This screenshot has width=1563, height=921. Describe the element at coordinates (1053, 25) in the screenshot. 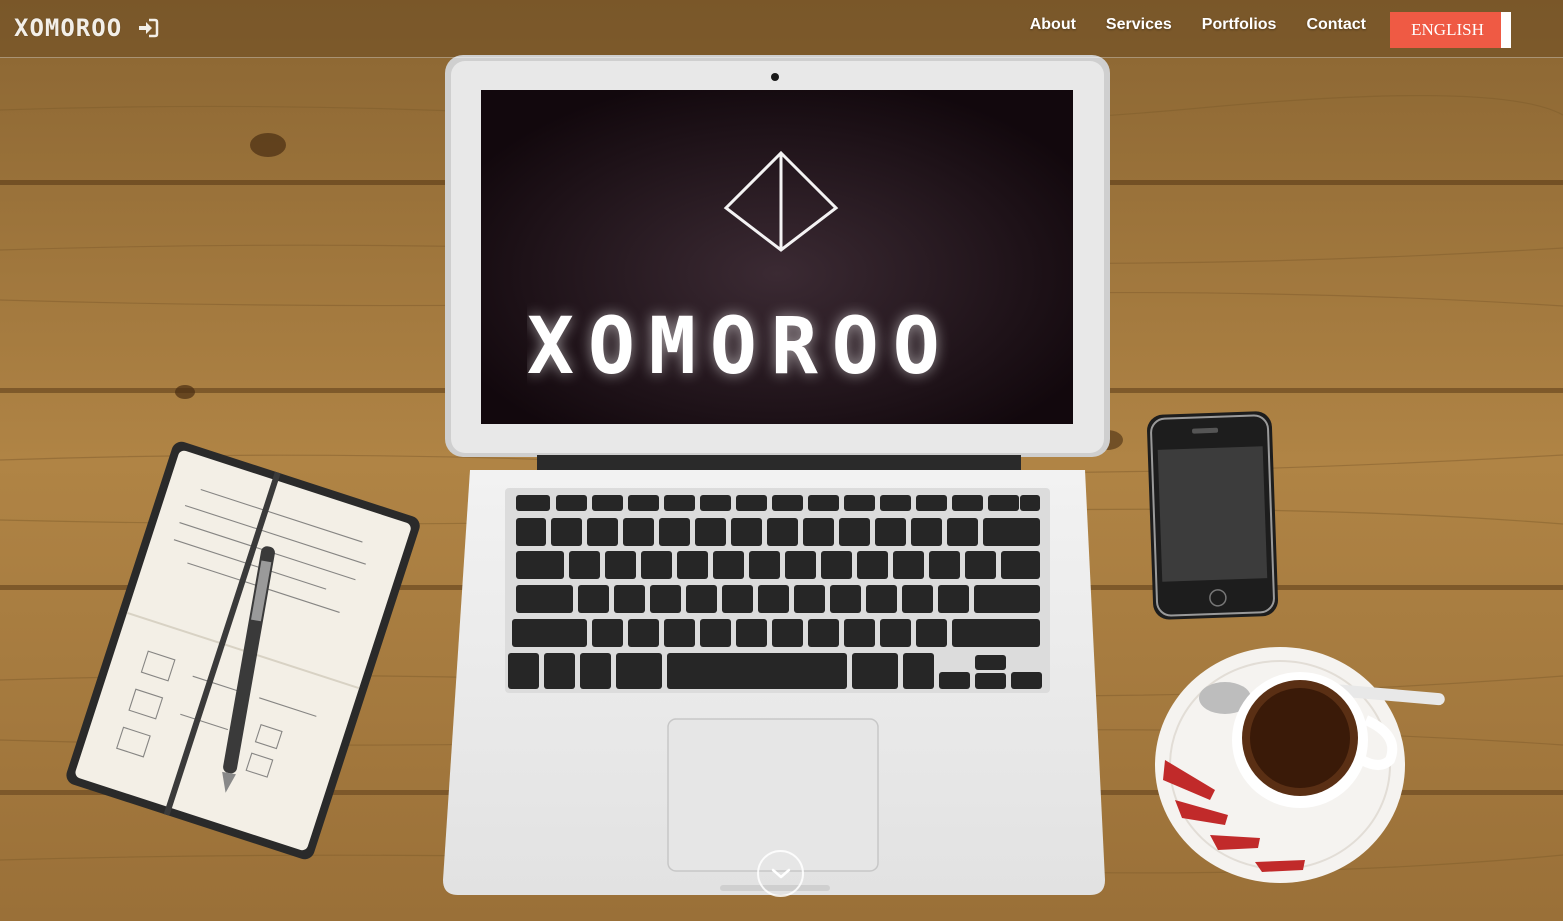

I see `nav-link-about: About` at that location.